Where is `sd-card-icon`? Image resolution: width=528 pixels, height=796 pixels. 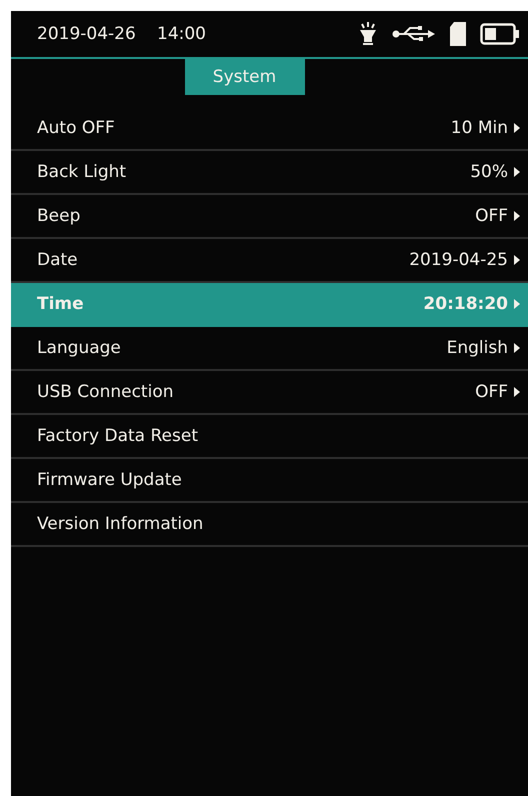
sd-card-icon is located at coordinates (458, 34).